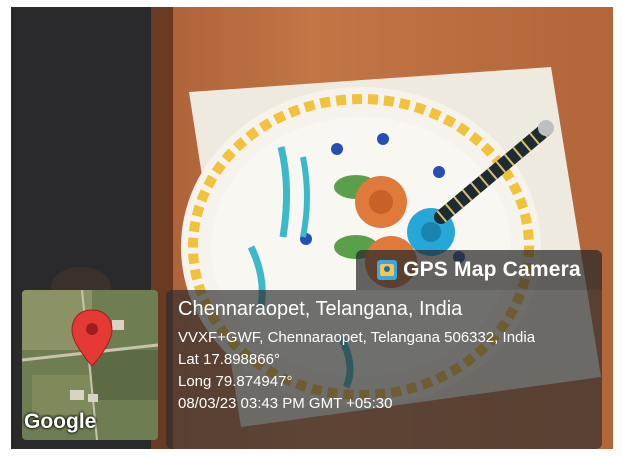 This screenshot has height=456, width=622. Describe the element at coordinates (431, 232) in the screenshot. I see `blue-rose-center` at that location.